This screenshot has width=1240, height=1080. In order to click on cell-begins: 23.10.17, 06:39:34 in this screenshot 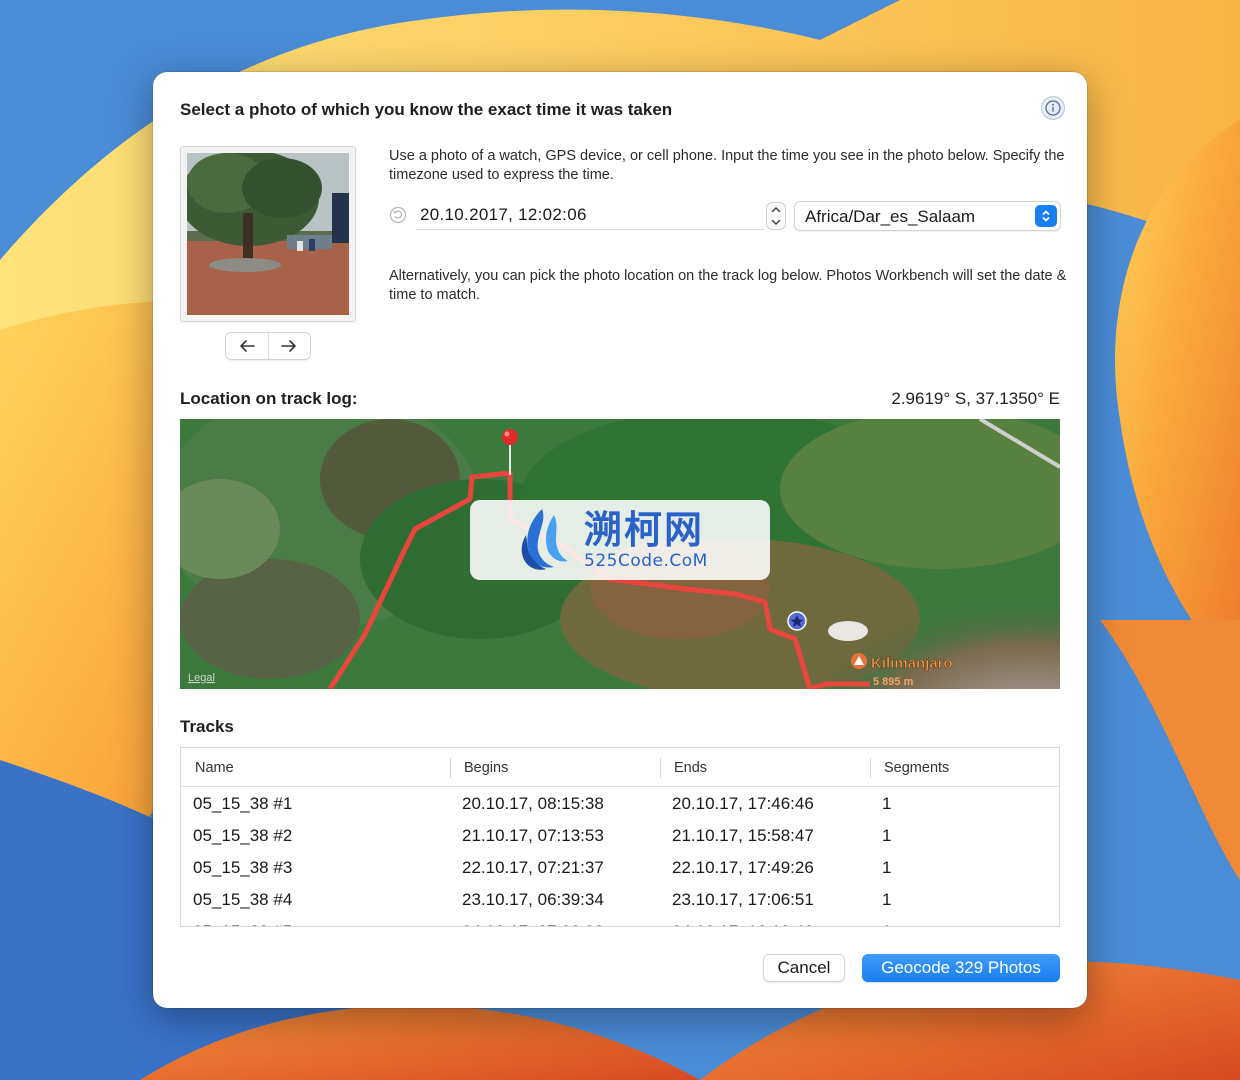, I will do `click(533, 899)`.